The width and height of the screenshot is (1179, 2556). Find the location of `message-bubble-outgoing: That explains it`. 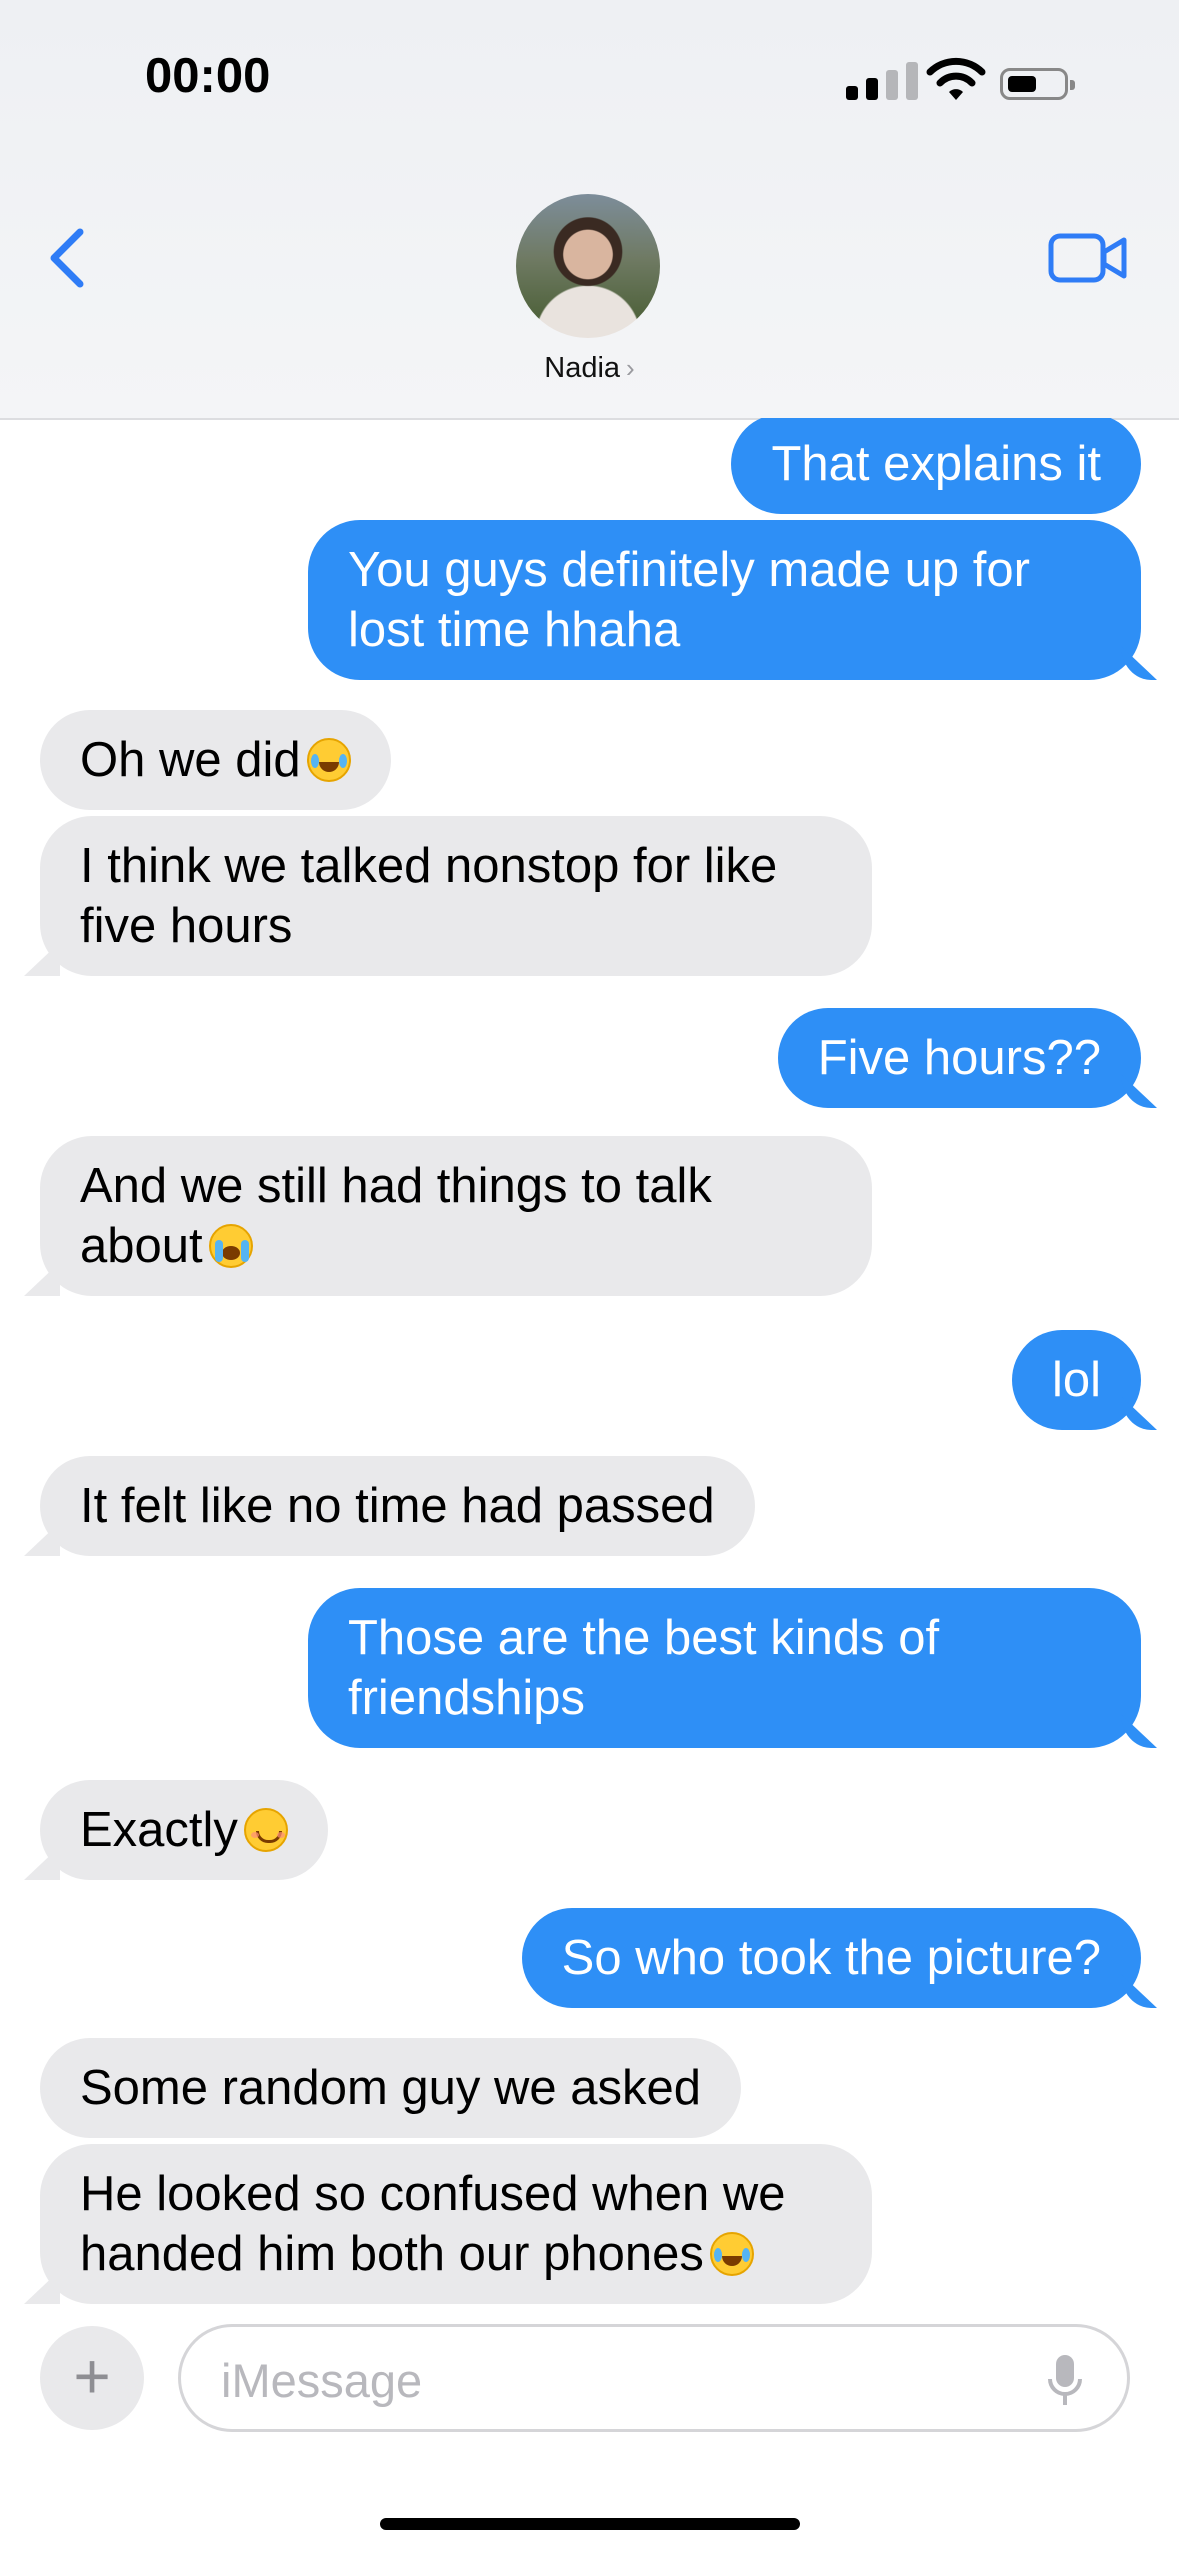

message-bubble-outgoing: That explains it is located at coordinates (936, 466).